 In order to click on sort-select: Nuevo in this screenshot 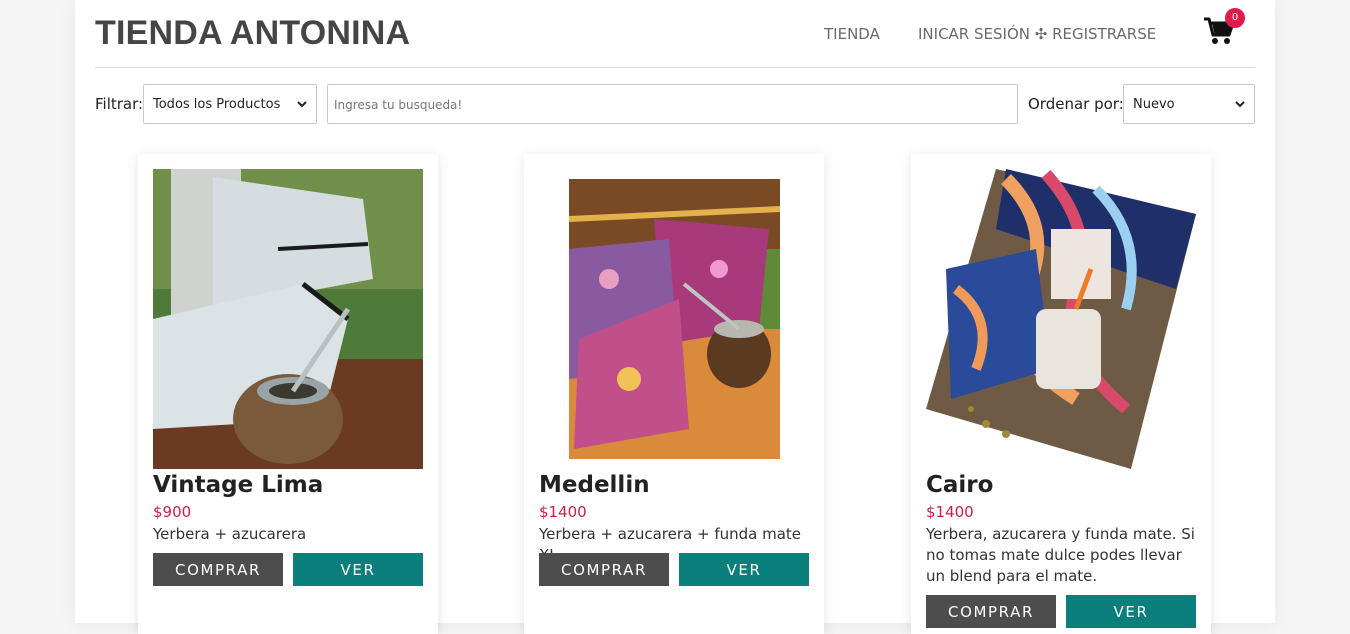, I will do `click(1189, 104)`.